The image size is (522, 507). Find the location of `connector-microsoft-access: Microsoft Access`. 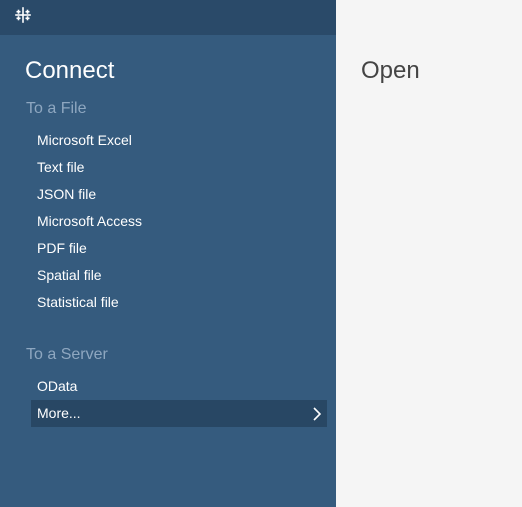

connector-microsoft-access: Microsoft Access is located at coordinates (179, 221).